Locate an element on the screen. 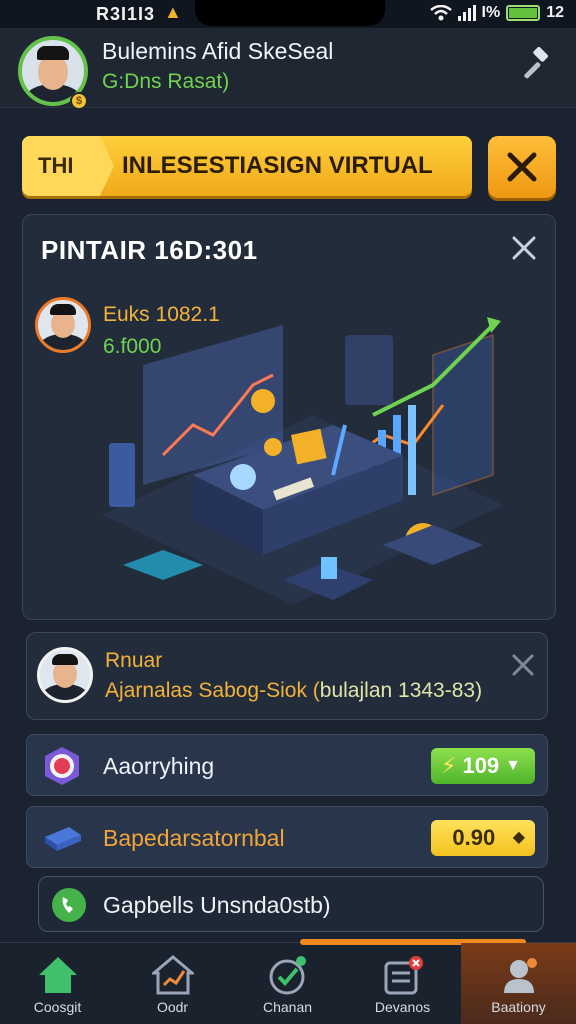 The width and height of the screenshot is (576, 1024). profile-header: $ Bulemins Afid SkeSeal G:Dns Rasat) is located at coordinates (288, 69).